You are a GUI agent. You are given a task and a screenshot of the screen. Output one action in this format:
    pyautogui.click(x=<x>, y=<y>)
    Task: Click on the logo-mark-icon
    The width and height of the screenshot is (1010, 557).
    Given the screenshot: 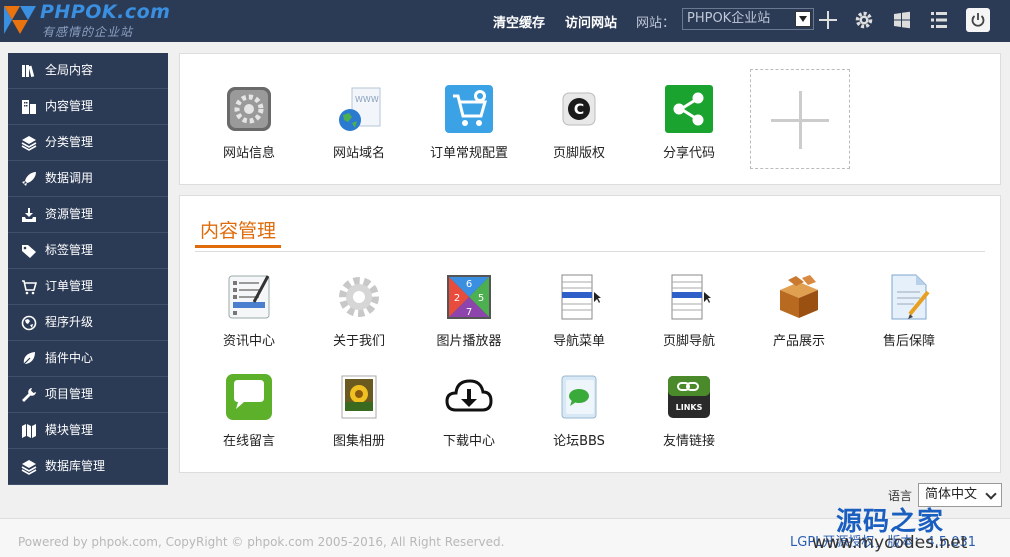 What is the action you would take?
    pyautogui.click(x=20, y=20)
    